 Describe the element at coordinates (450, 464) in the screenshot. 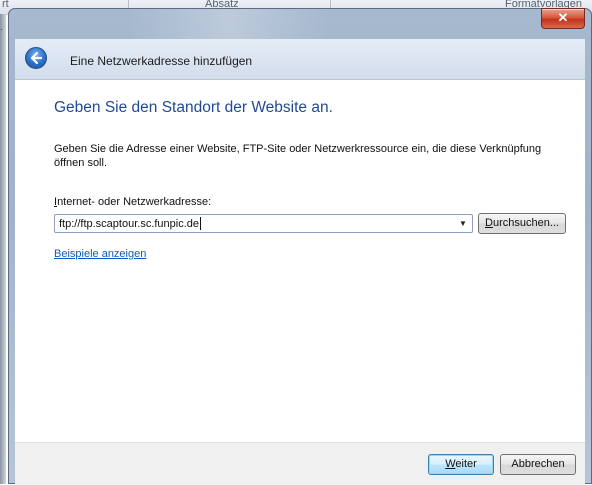

I see `next-mnemonic: W` at that location.